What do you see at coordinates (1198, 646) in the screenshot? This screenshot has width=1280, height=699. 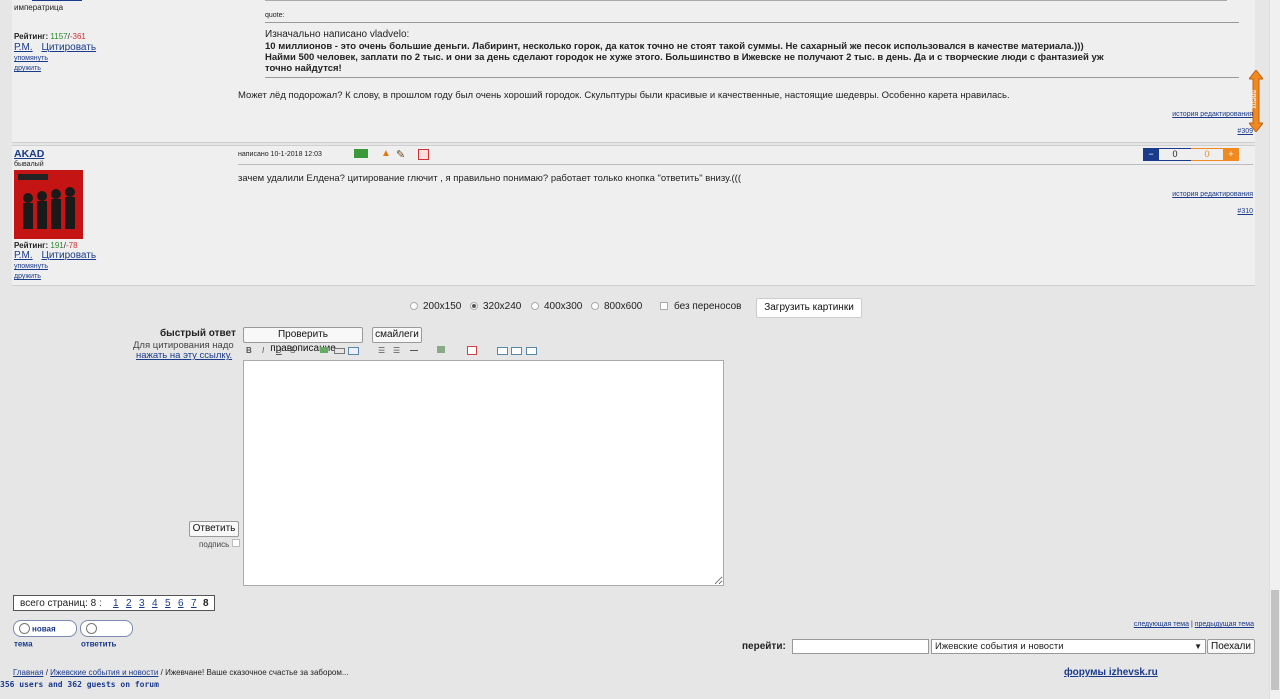 I see `chevron-down-icon: ▼` at bounding box center [1198, 646].